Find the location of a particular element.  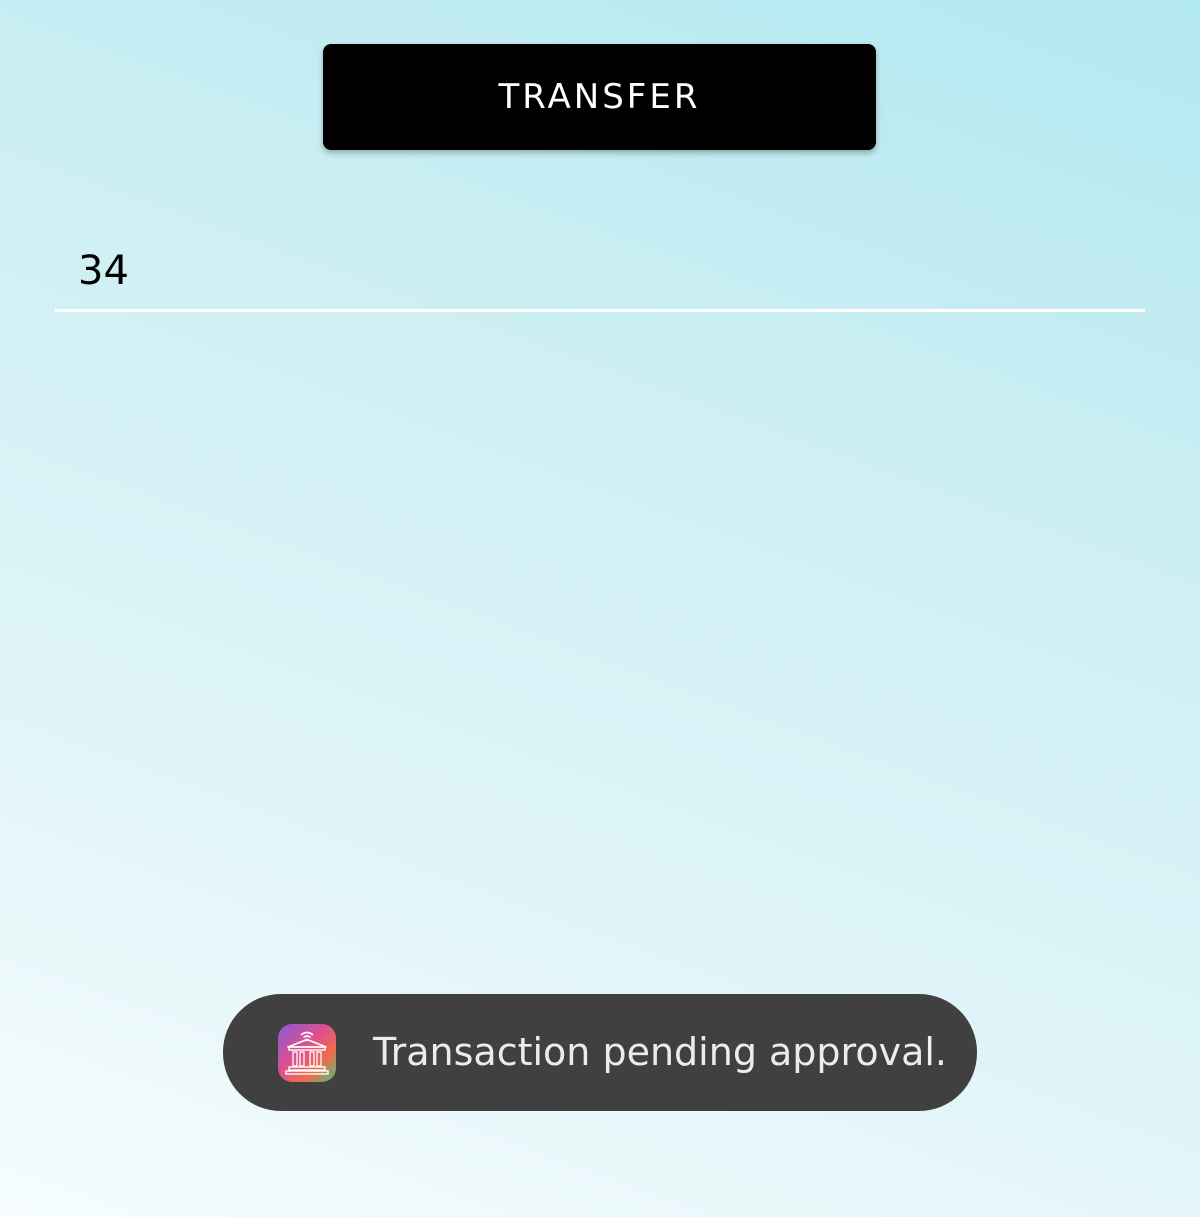

transfer-button-label: TRANSFER is located at coordinates (599, 97).